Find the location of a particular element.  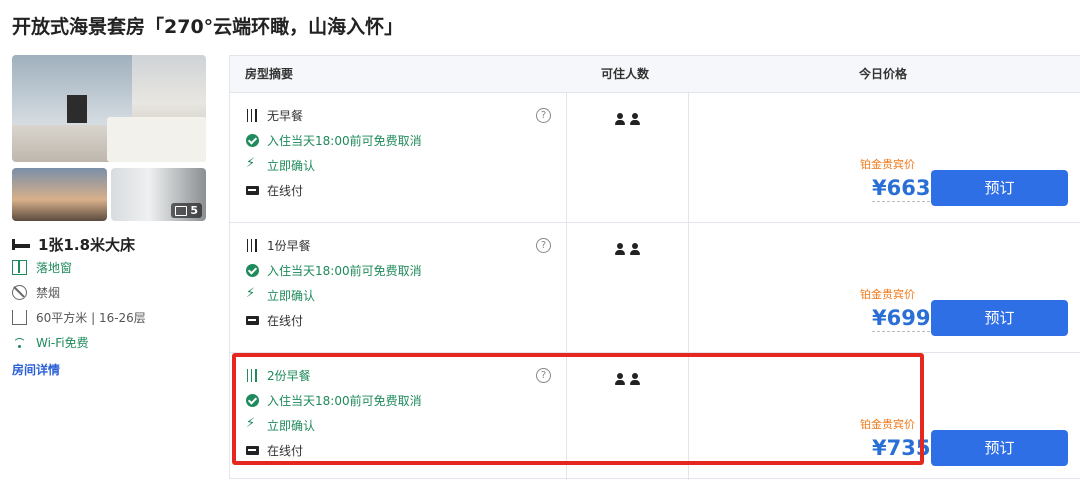

feature-label: Wi-Fi免费 is located at coordinates (62, 343).